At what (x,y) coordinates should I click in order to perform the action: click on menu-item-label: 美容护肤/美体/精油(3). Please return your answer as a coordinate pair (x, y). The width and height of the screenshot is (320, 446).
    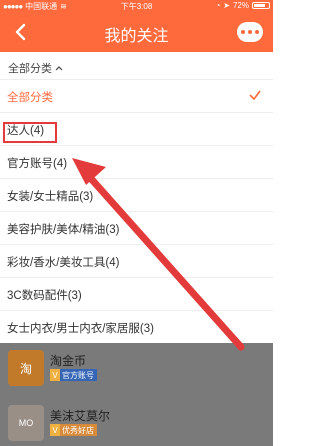
    Looking at the image, I should click on (63, 230).